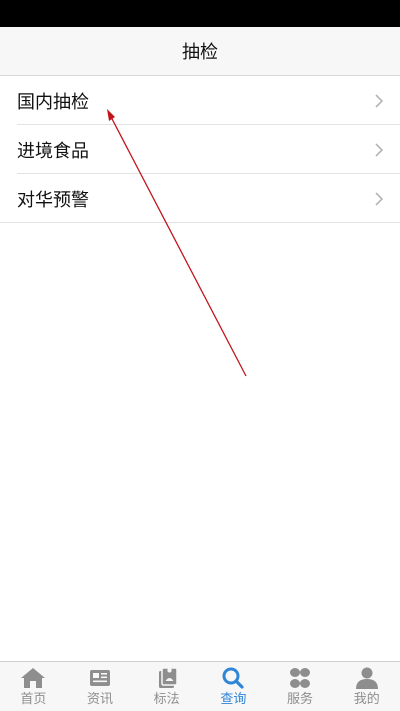 This screenshot has width=400, height=711. What do you see at coordinates (200, 198) in the screenshot?
I see `menu-item-china-alerts: 对华预警` at bounding box center [200, 198].